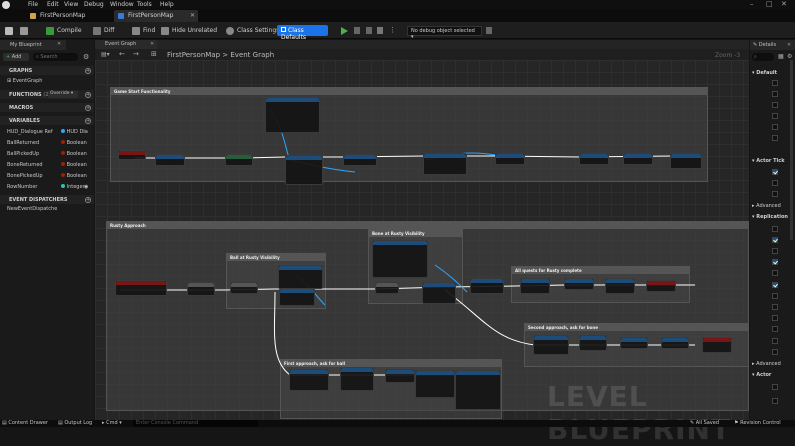 This screenshot has width=795, height=446. I want to click on breadcrumb: FirstPersonMap > Event Graph, so click(220, 55).